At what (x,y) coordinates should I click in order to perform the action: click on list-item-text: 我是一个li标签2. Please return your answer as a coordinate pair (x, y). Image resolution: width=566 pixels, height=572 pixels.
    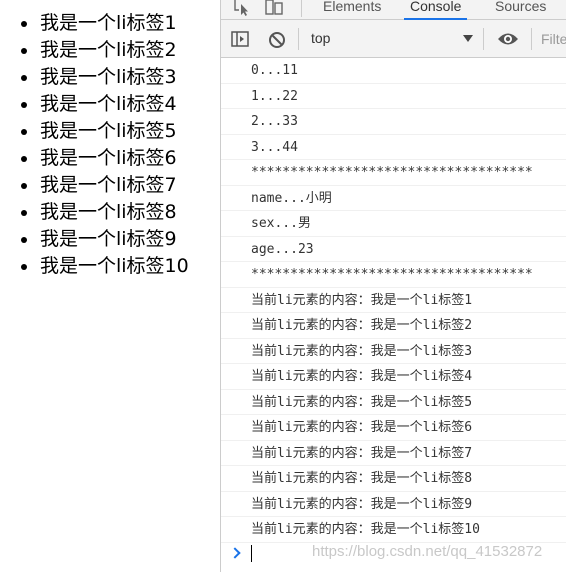
    Looking at the image, I should click on (108, 50).